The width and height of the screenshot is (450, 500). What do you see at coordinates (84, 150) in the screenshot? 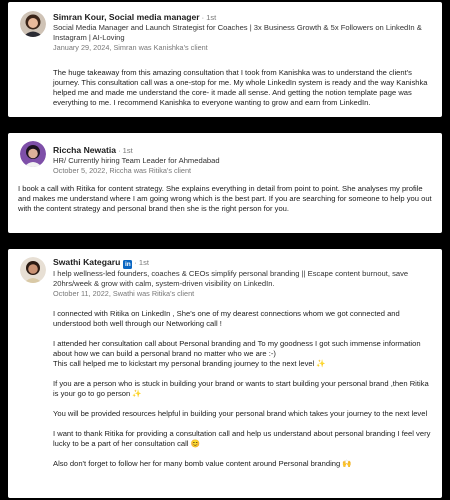
I see `author-name: Riccha Newatia` at bounding box center [84, 150].